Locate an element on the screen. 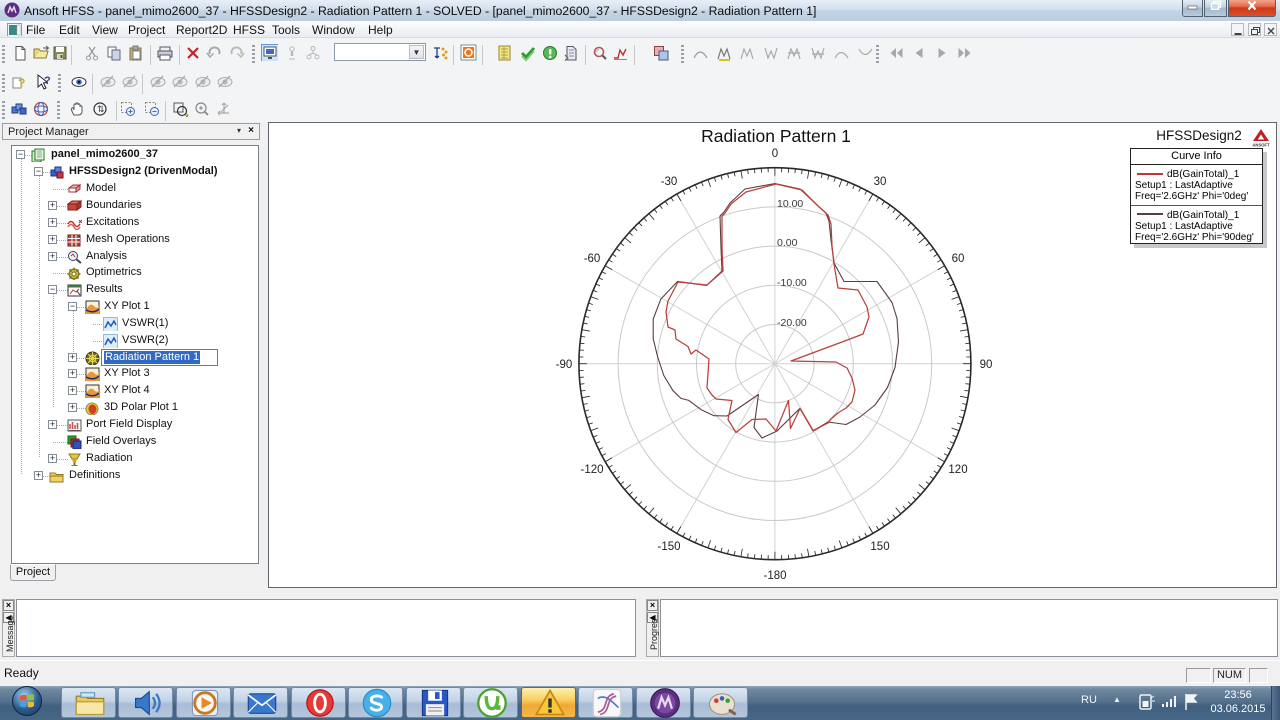  svg-text: 0 is located at coordinates (775, 154).